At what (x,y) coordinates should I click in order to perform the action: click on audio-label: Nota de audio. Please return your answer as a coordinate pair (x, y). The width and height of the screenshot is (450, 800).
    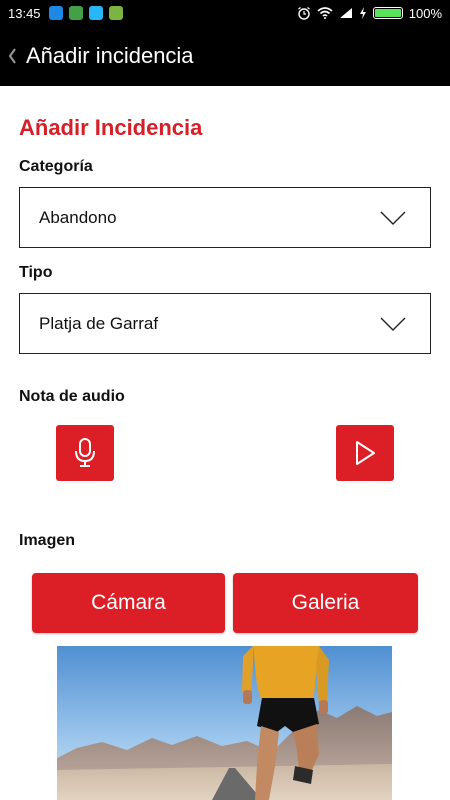
    Looking at the image, I should click on (72, 396).